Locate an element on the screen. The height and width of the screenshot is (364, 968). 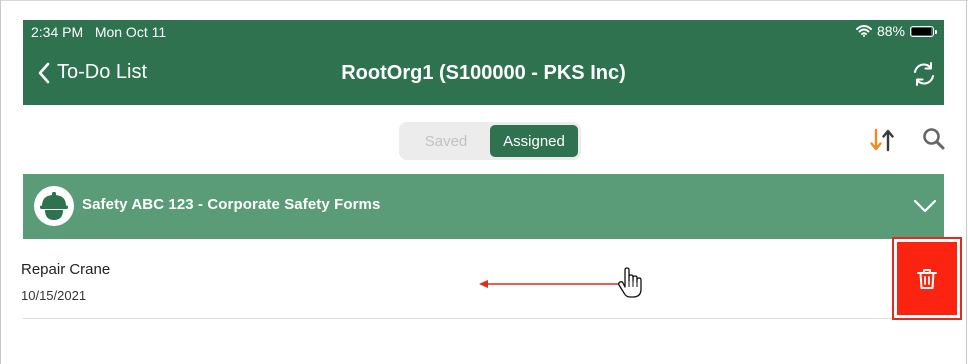
hard-hat-icon is located at coordinates (54, 206).